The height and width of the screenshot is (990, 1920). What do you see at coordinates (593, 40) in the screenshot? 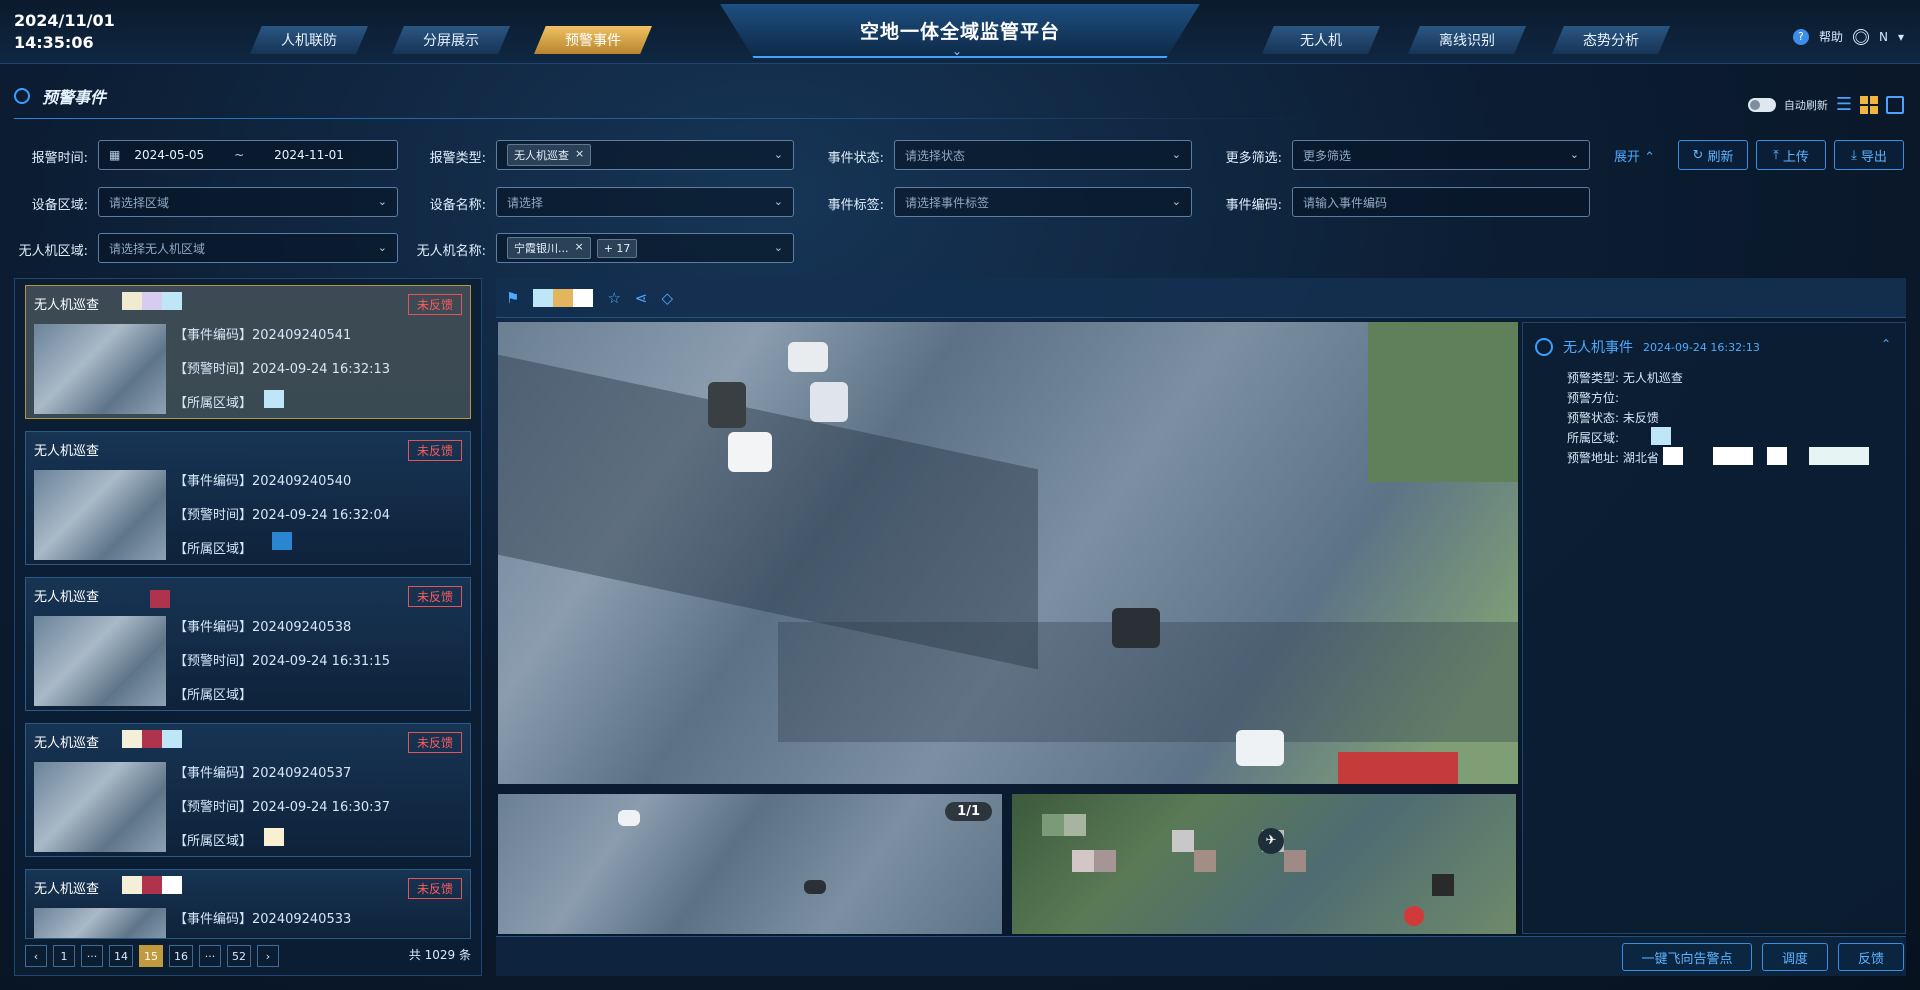
I see `nav-tab-alert-events: 预警事件` at bounding box center [593, 40].